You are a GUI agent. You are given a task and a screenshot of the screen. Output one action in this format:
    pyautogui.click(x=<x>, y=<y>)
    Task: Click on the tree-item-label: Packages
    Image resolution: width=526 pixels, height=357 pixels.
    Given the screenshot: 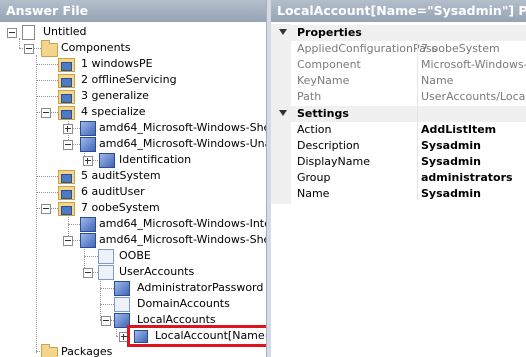 What is the action you would take?
    pyautogui.click(x=87, y=351)
    